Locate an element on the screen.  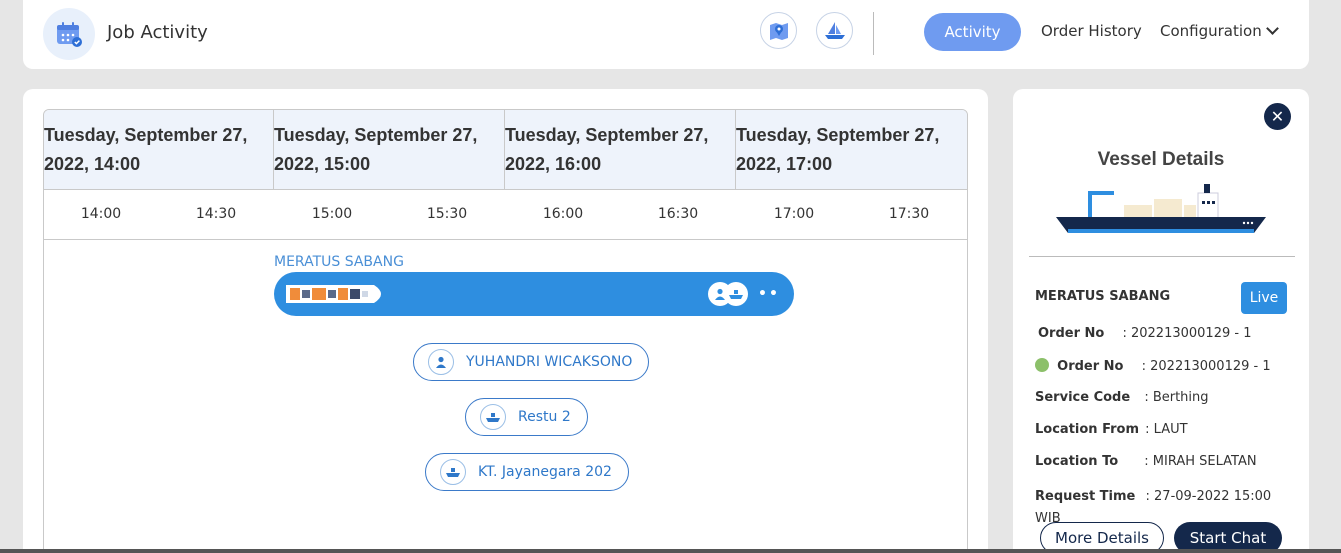
person-icon is located at coordinates (441, 362).